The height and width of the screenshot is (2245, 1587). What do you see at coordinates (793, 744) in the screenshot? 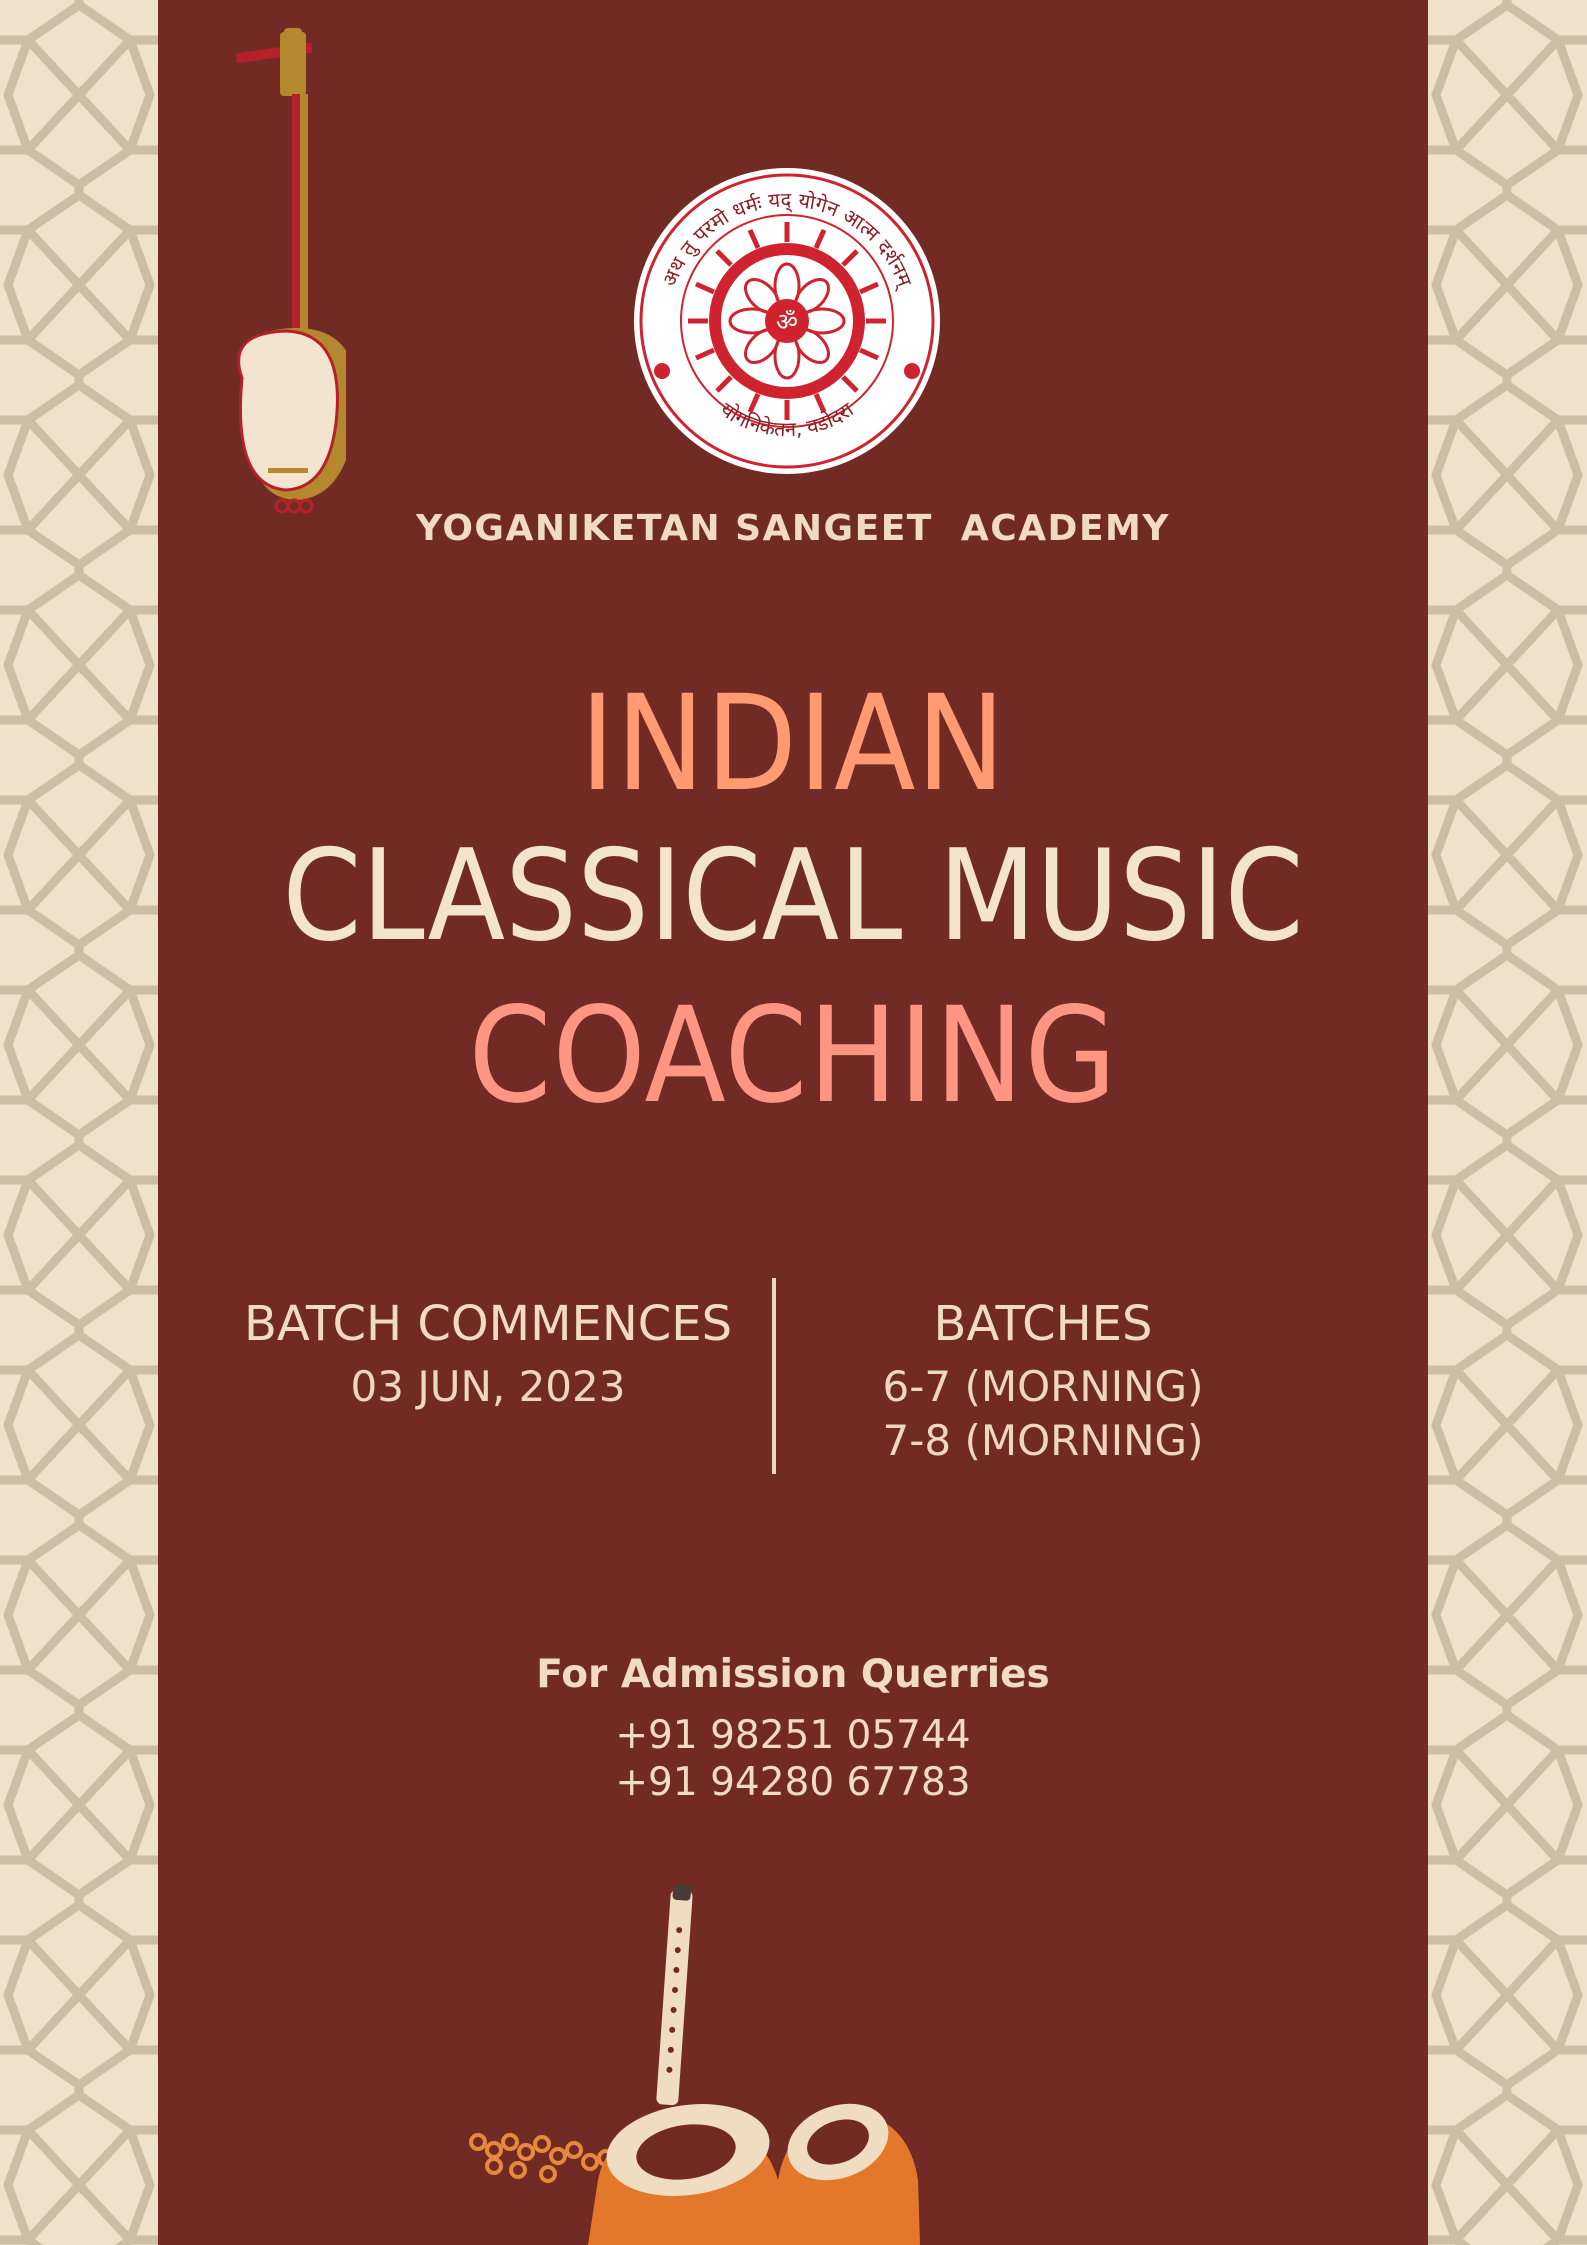
I see `title-line-1: INDIAN` at bounding box center [793, 744].